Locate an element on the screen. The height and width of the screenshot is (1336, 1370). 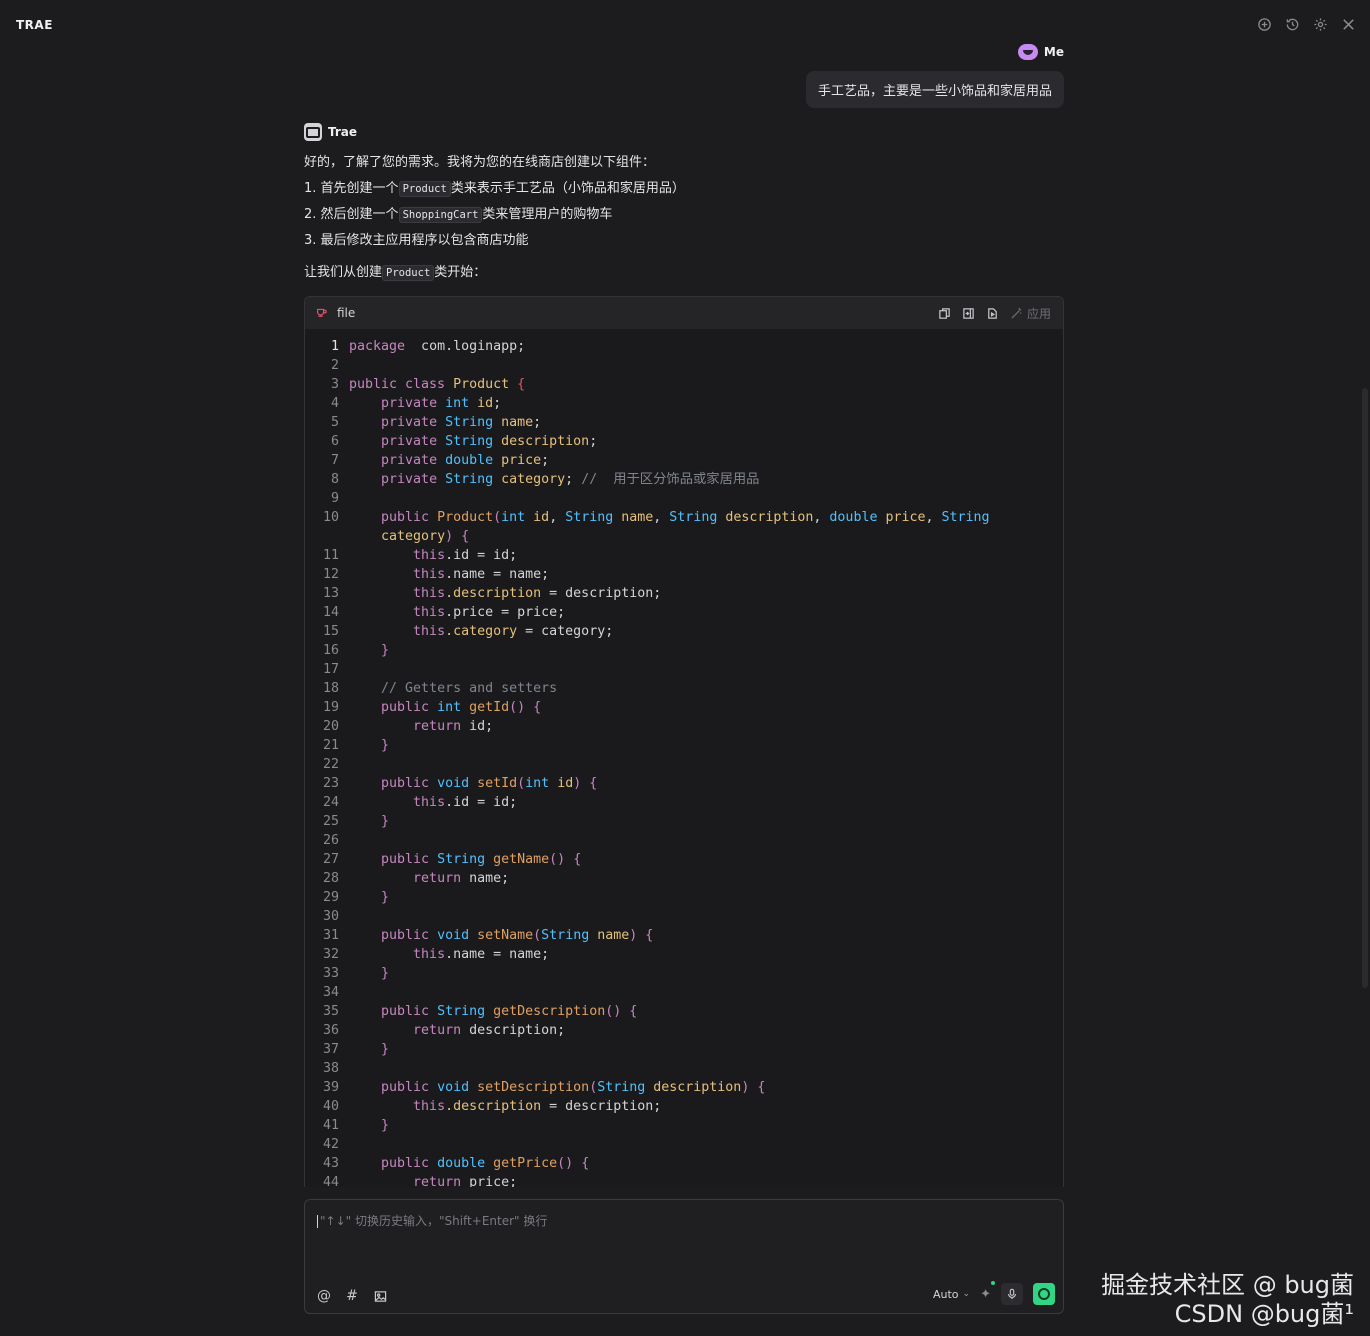
code-text: private int id; is located at coordinates (441, 403).